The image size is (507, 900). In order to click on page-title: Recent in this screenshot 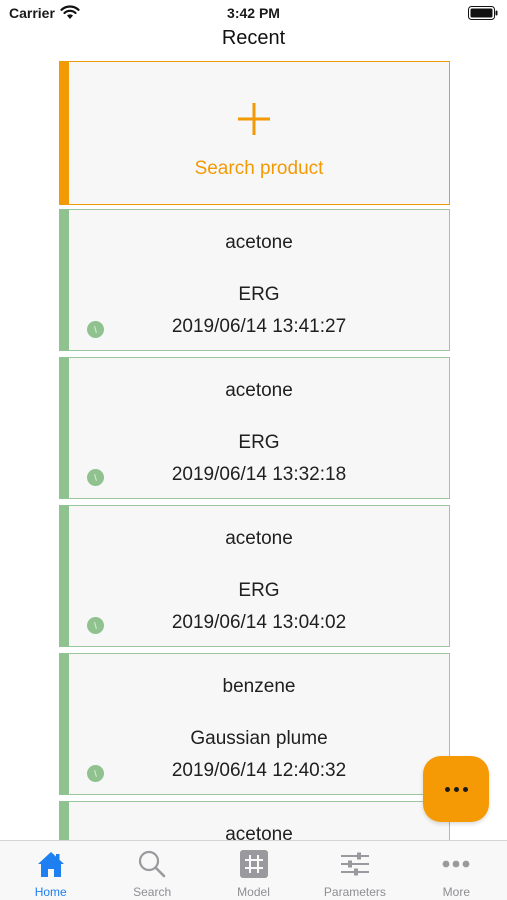, I will do `click(253, 38)`.